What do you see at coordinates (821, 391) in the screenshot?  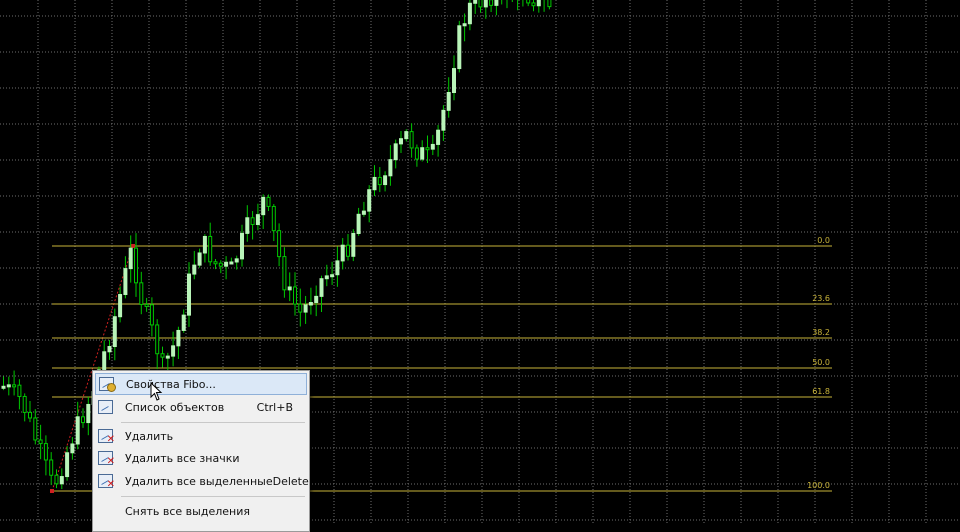 I see `fib-label-61-8: 61.8` at bounding box center [821, 391].